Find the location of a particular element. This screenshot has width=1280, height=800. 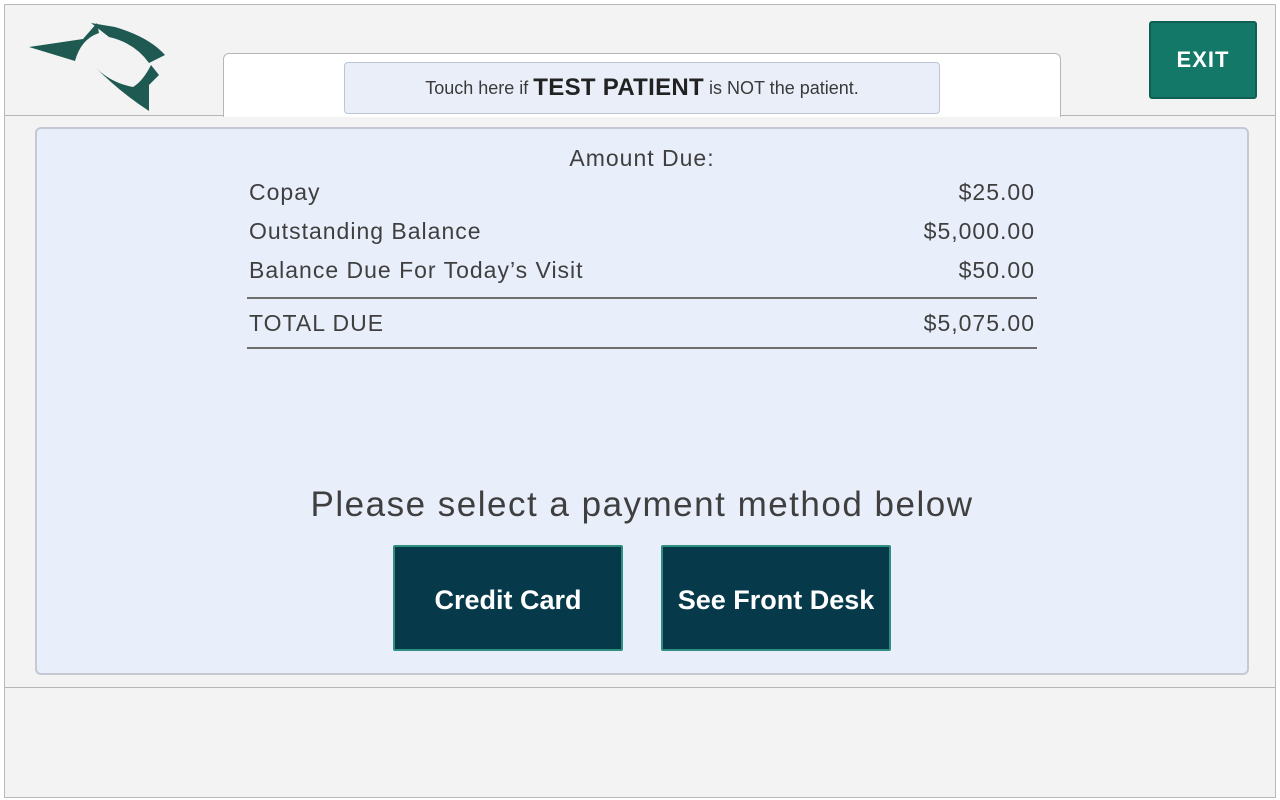

banner-suffix: is NOT the patient. is located at coordinates (784, 87).